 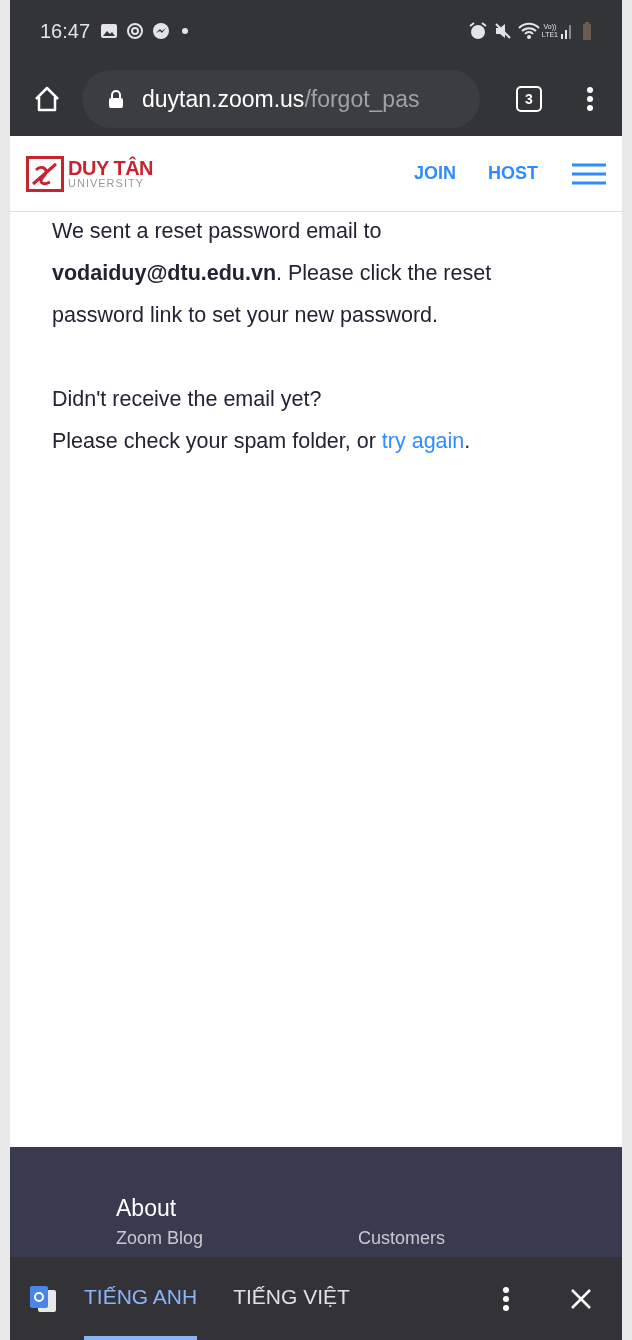 What do you see at coordinates (587, 31) in the screenshot?
I see `battery-icon` at bounding box center [587, 31].